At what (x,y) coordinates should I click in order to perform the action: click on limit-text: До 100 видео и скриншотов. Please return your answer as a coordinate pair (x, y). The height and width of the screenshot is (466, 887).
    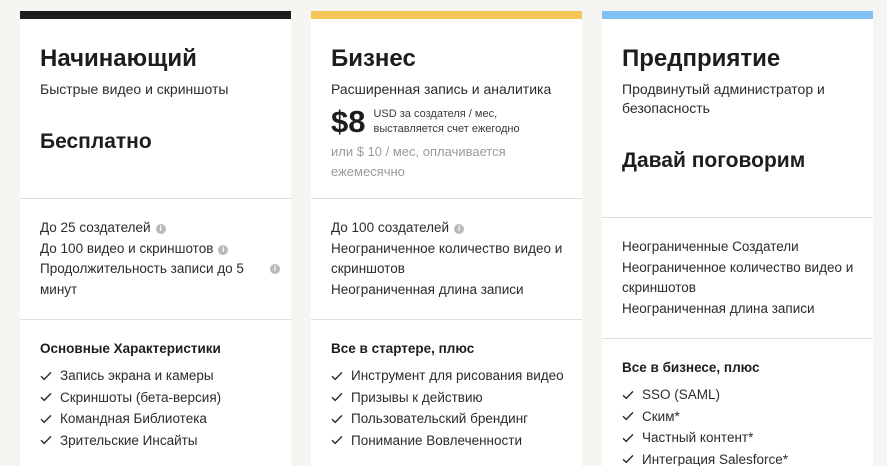
    Looking at the image, I should click on (127, 248).